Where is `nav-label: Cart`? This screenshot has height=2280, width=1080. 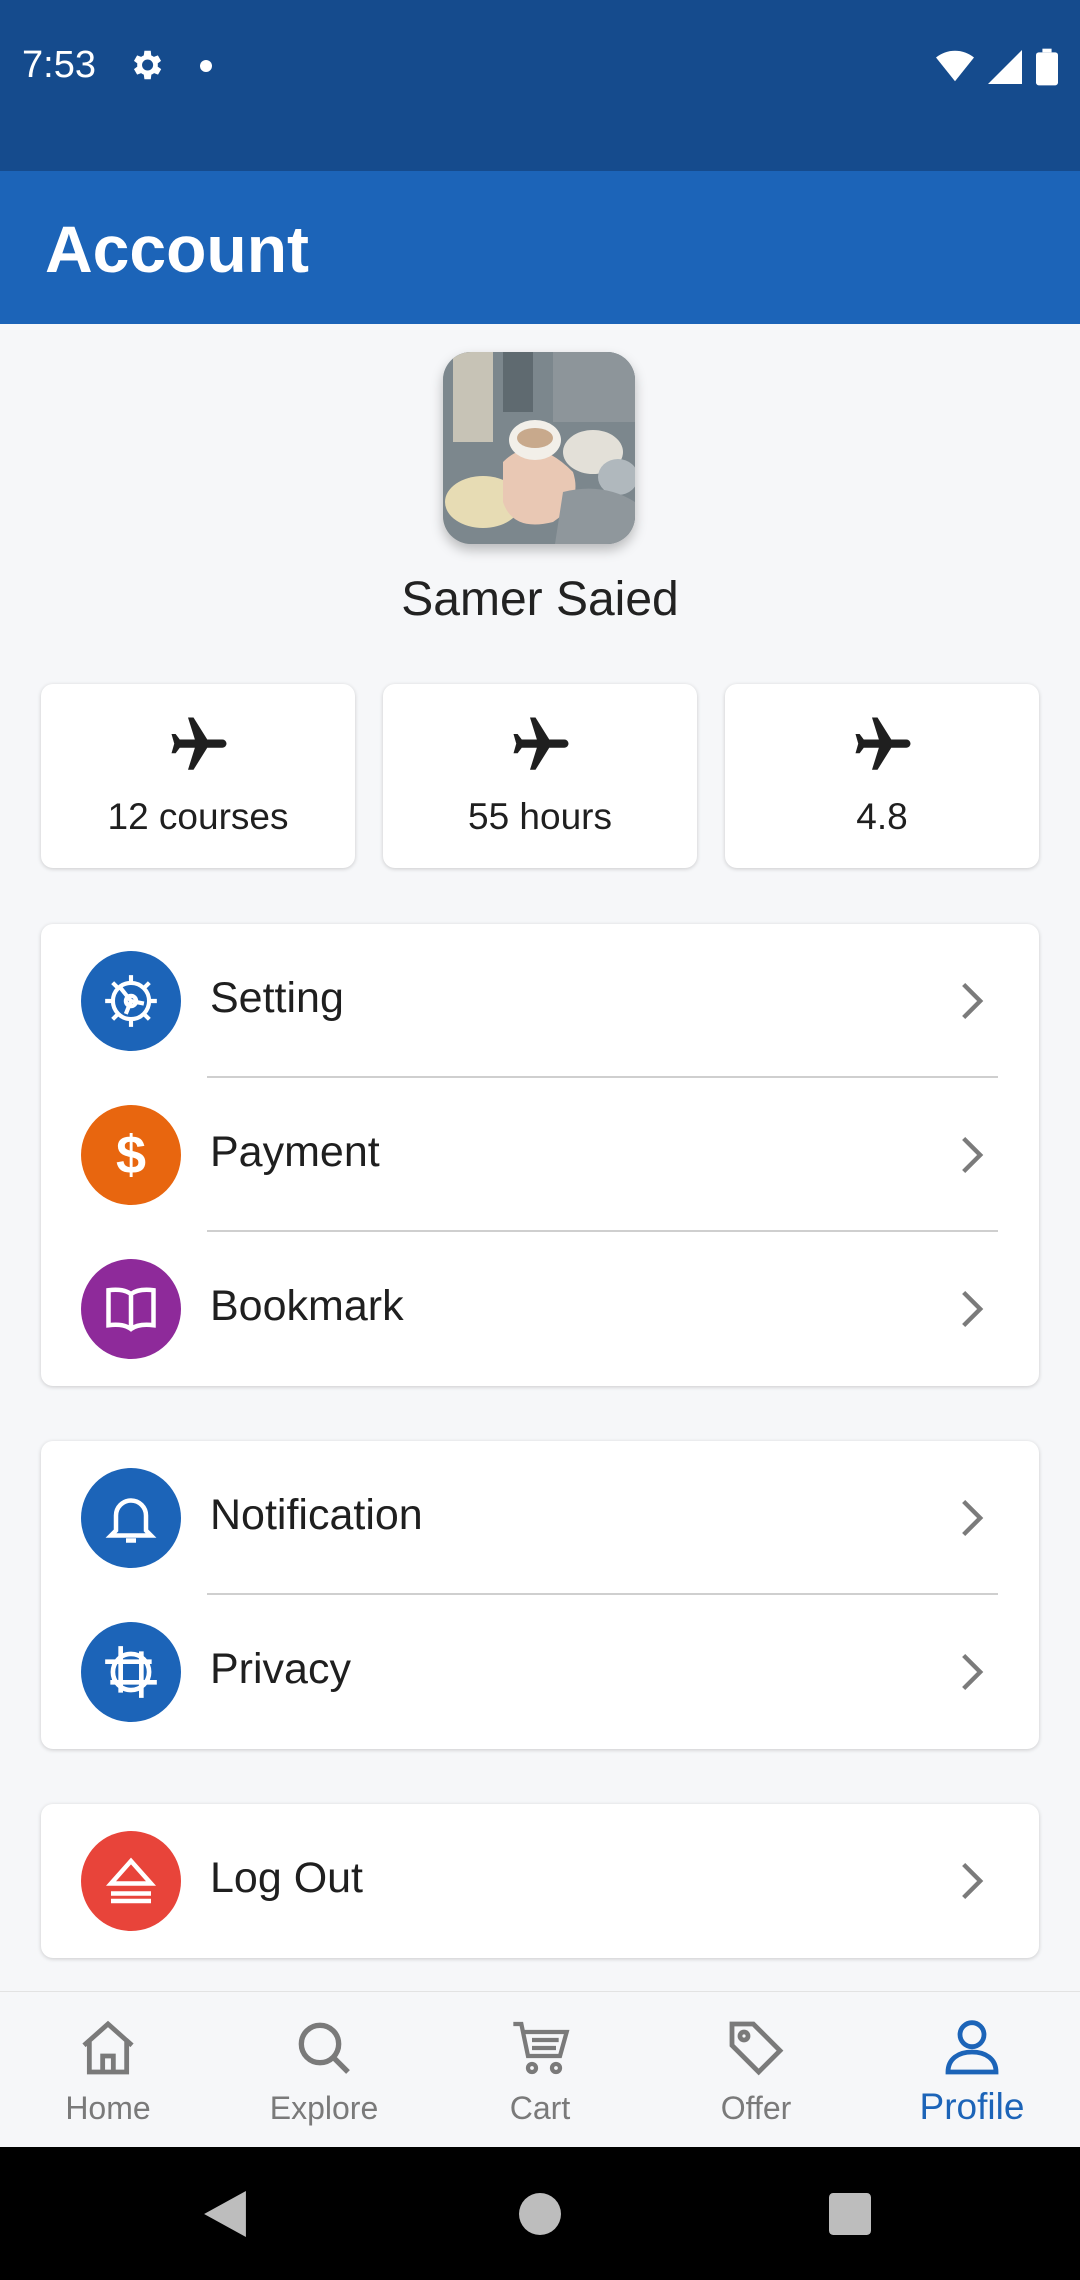
nav-label: Cart is located at coordinates (540, 2108).